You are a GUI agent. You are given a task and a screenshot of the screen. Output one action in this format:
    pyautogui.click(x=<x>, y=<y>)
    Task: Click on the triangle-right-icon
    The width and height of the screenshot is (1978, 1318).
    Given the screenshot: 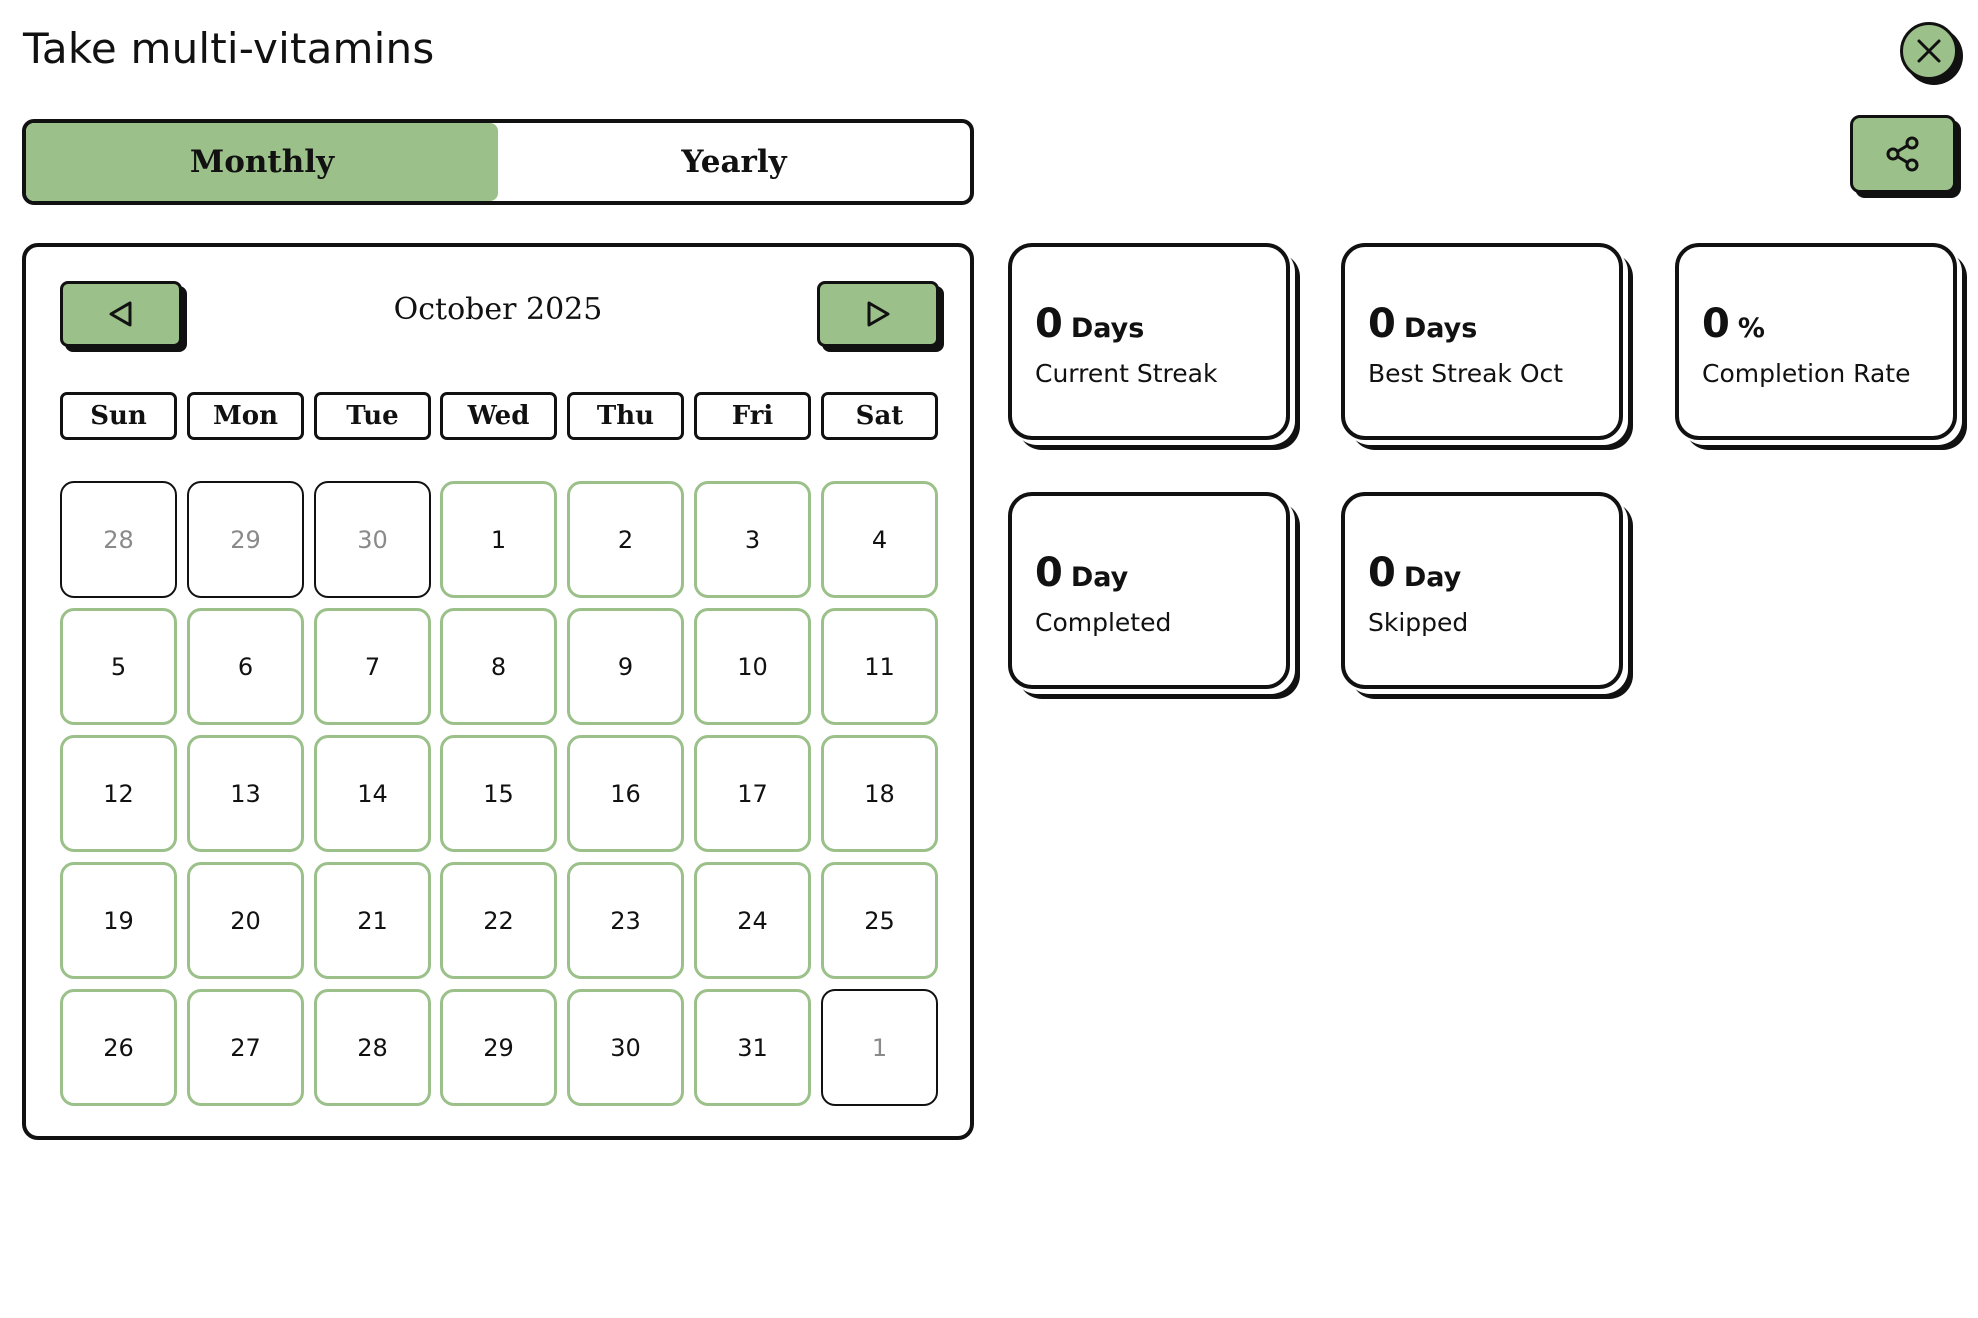 What is the action you would take?
    pyautogui.click(x=878, y=314)
    